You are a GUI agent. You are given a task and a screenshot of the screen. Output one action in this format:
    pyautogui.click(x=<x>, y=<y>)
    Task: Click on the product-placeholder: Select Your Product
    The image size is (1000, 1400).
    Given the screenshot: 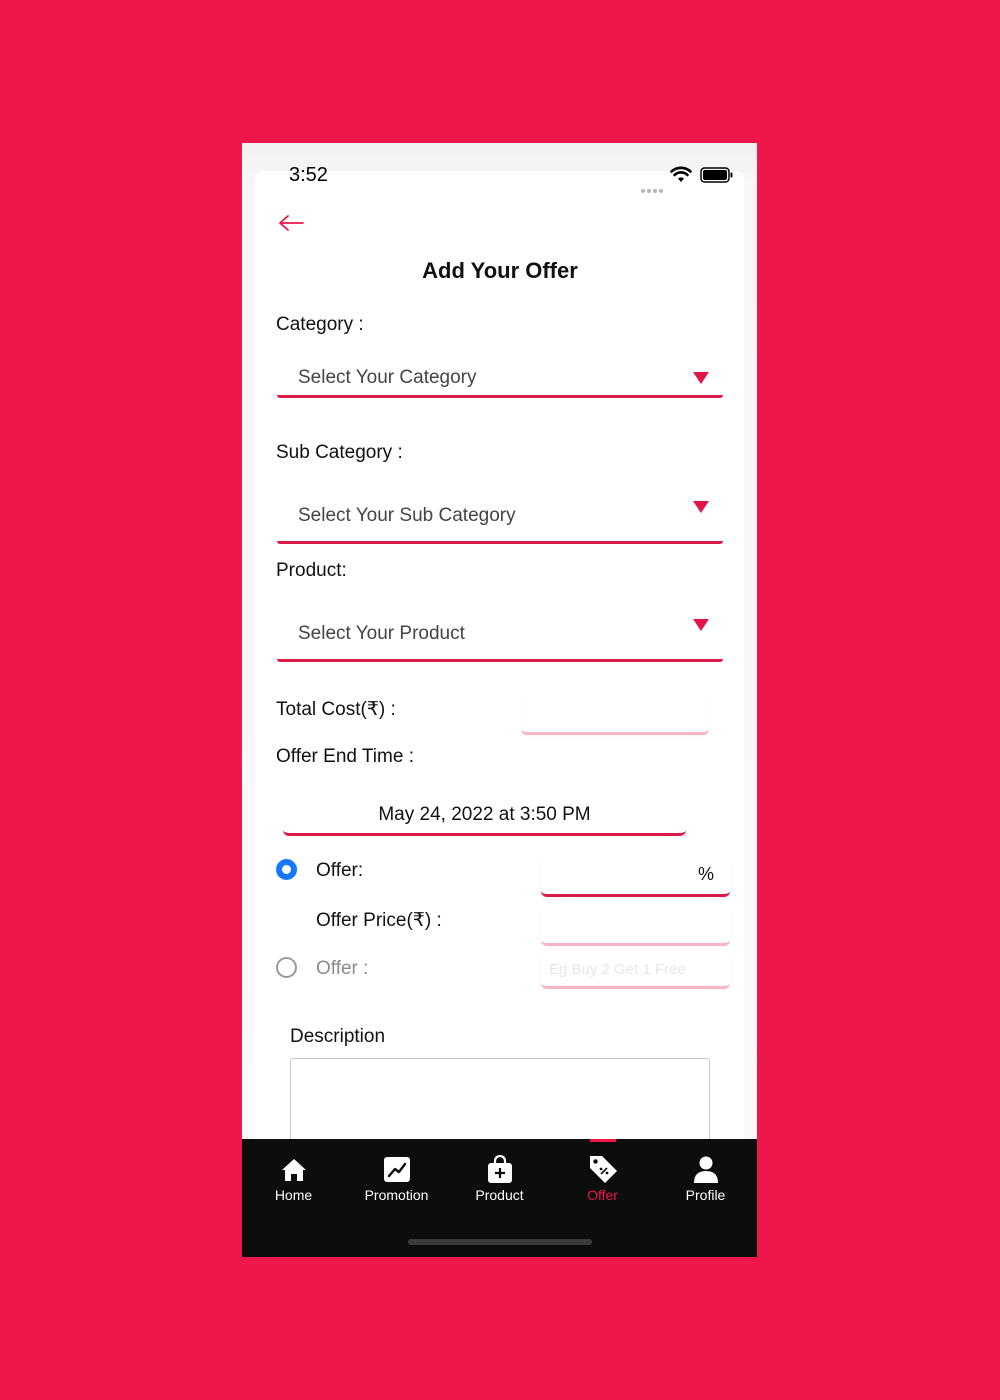 What is the action you would take?
    pyautogui.click(x=381, y=633)
    